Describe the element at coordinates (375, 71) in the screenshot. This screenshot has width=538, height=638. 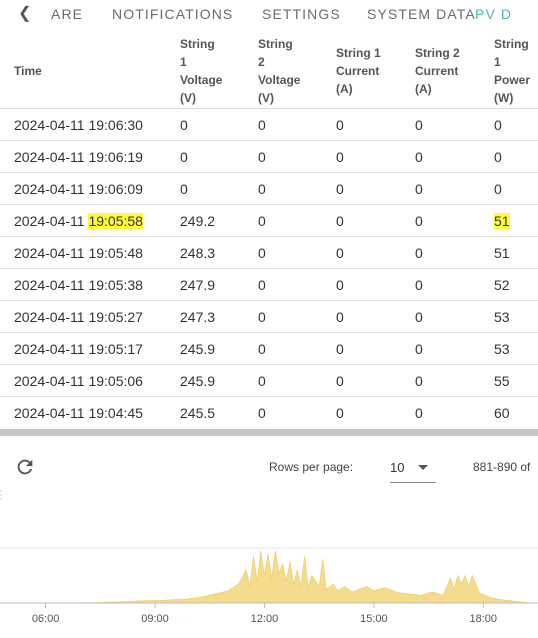
I see `column-header-string-1-current: String 1 Current (A)` at that location.